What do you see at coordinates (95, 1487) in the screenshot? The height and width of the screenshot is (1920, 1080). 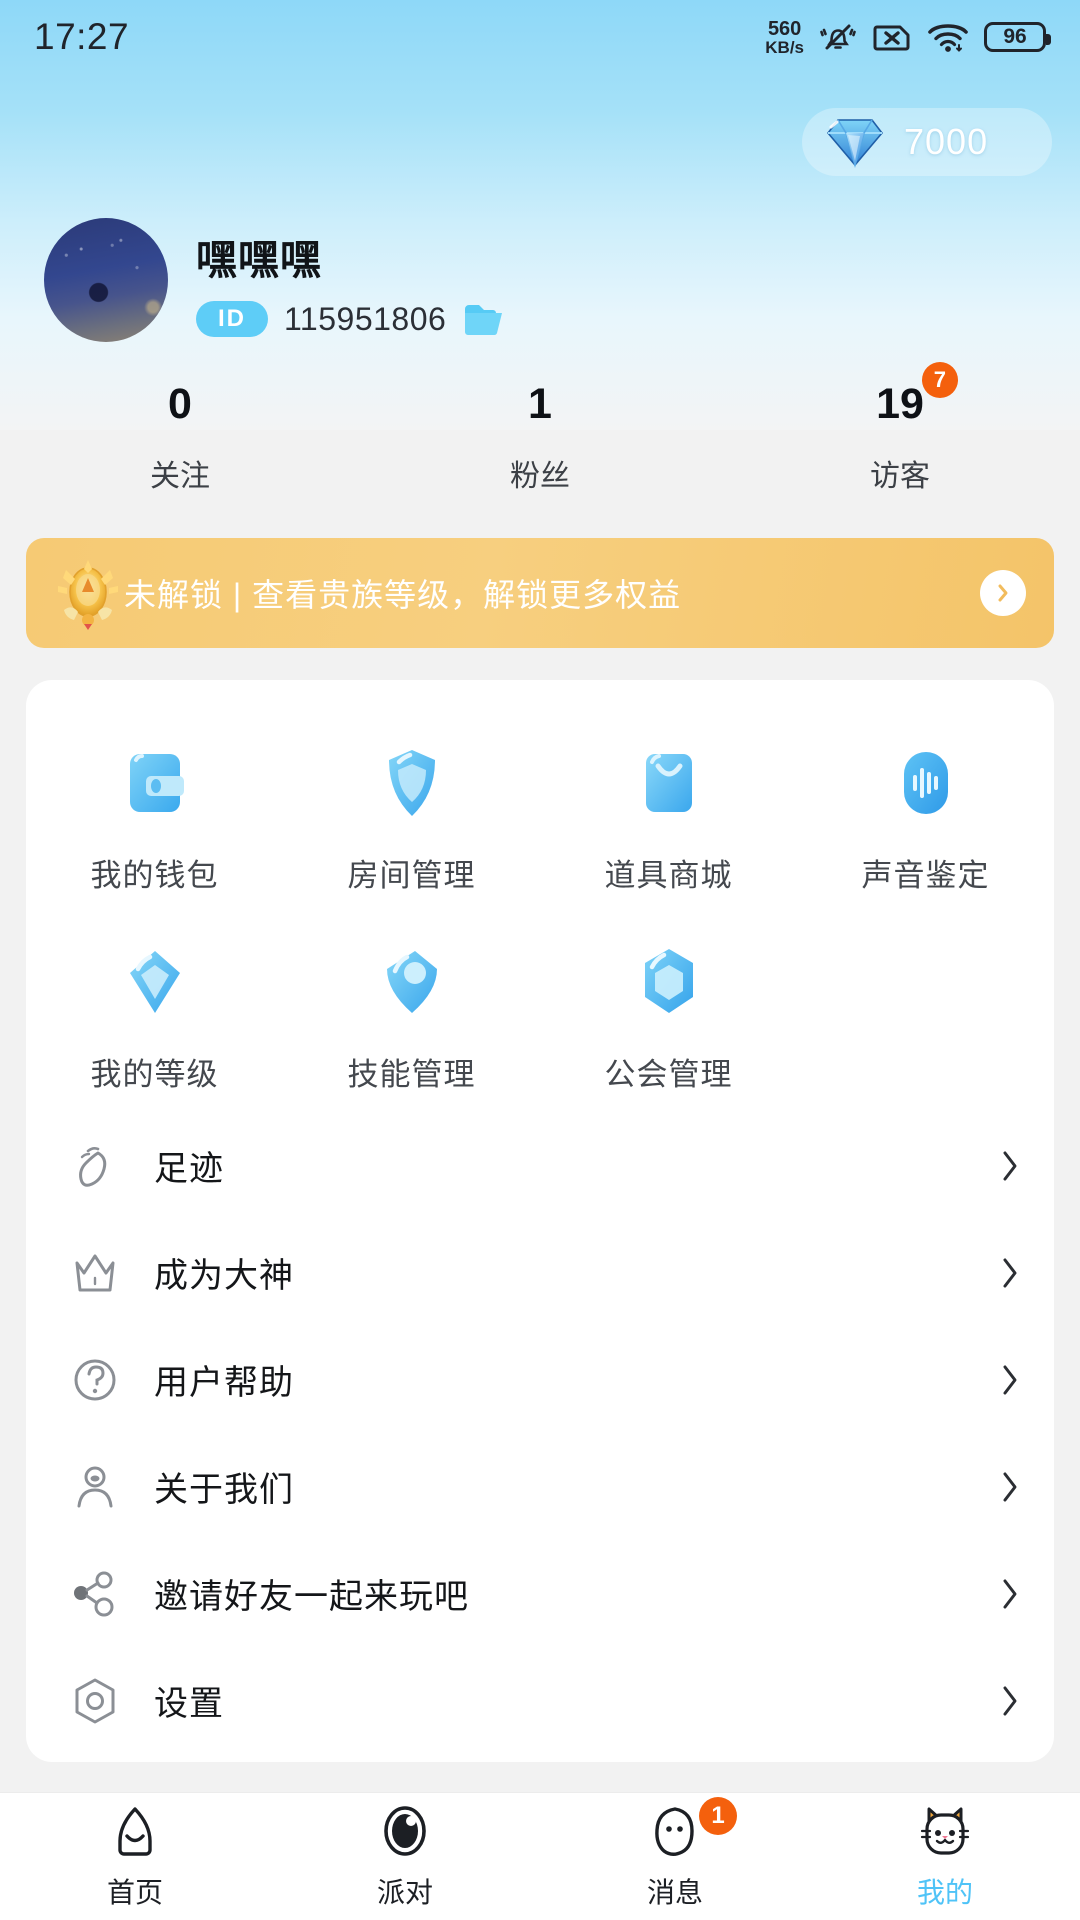 I see `person-icon` at bounding box center [95, 1487].